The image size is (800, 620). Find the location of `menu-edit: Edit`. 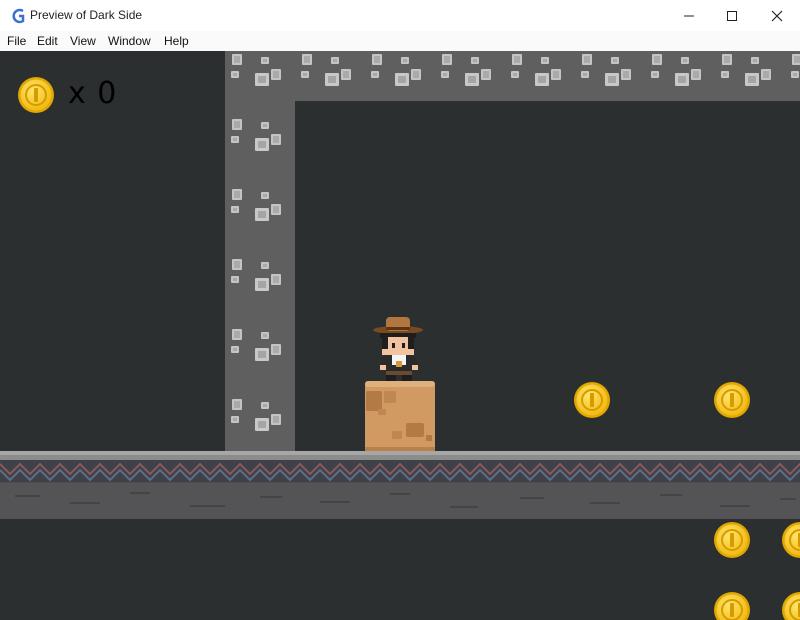

menu-edit: Edit is located at coordinates (47, 41).